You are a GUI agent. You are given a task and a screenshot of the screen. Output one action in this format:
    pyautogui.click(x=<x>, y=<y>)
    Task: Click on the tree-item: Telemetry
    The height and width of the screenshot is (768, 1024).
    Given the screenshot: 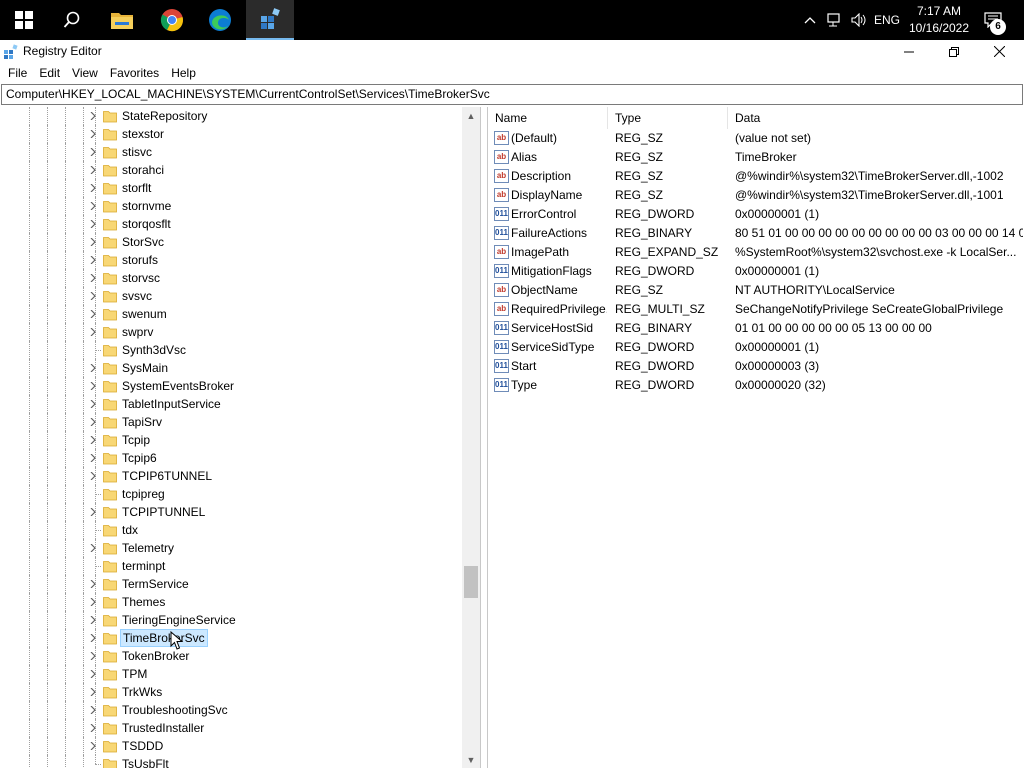 What is the action you would take?
    pyautogui.click(x=231, y=548)
    